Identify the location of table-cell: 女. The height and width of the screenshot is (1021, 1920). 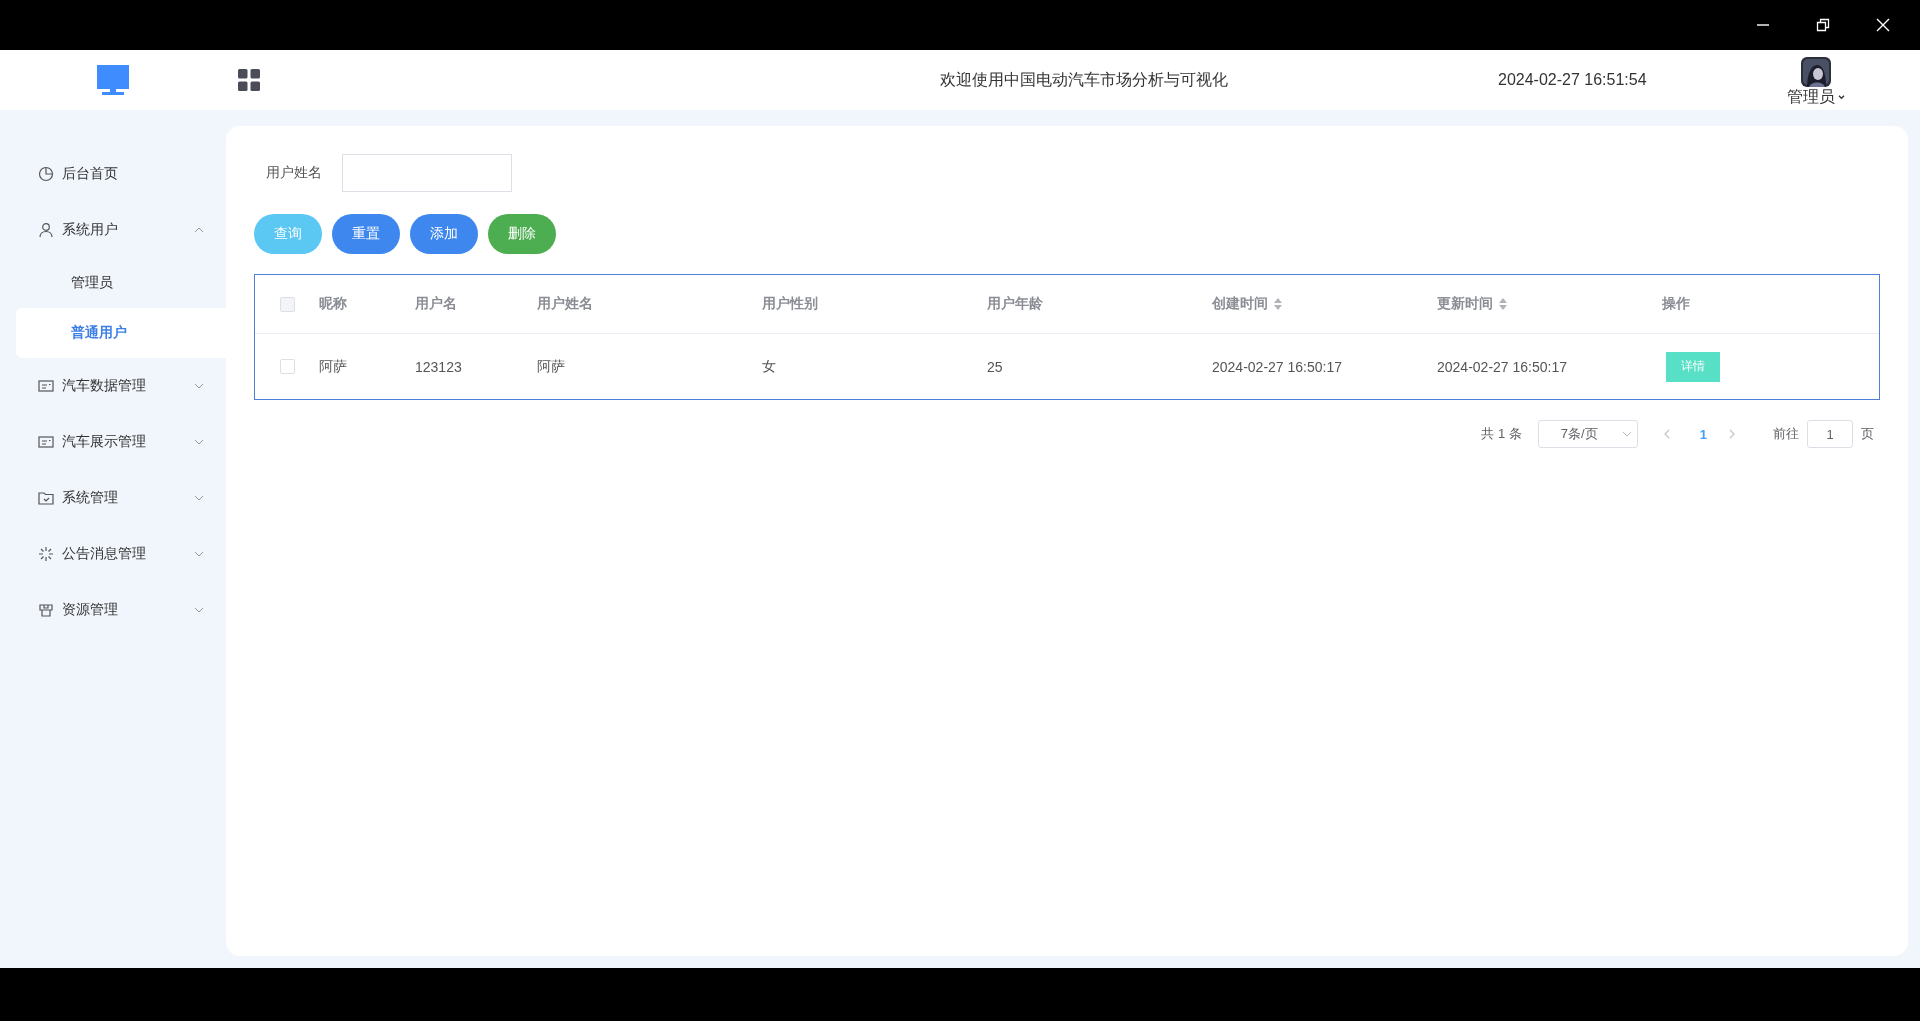
(769, 365).